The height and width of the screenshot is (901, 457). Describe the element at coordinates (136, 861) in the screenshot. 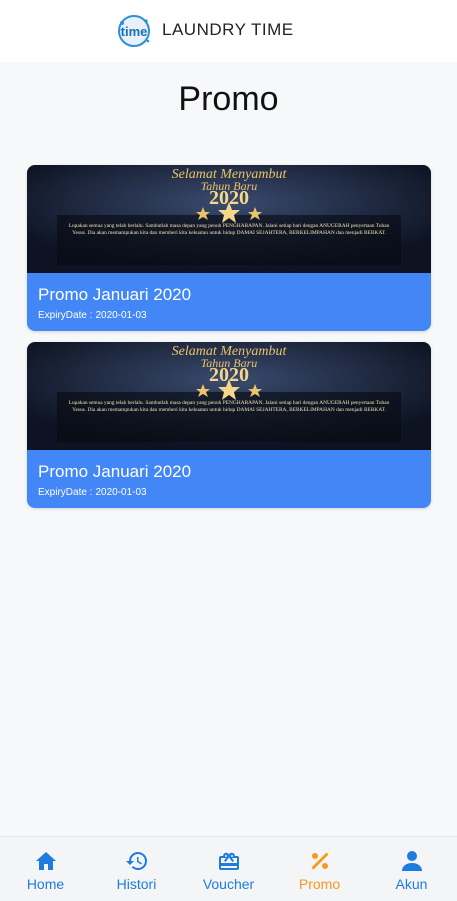

I see `history-icon` at that location.